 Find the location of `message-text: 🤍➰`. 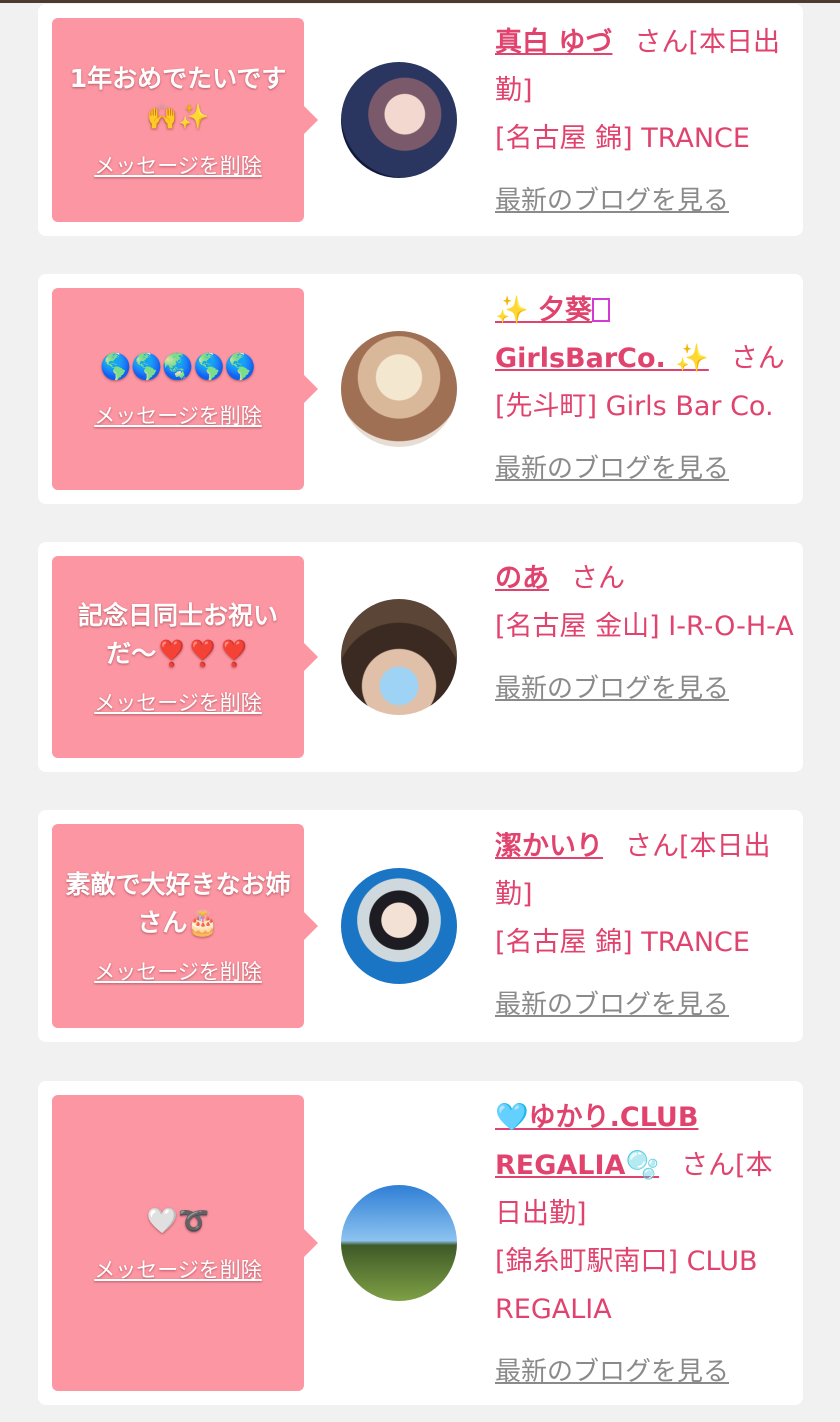

message-text: 🤍➰ is located at coordinates (178, 1220).